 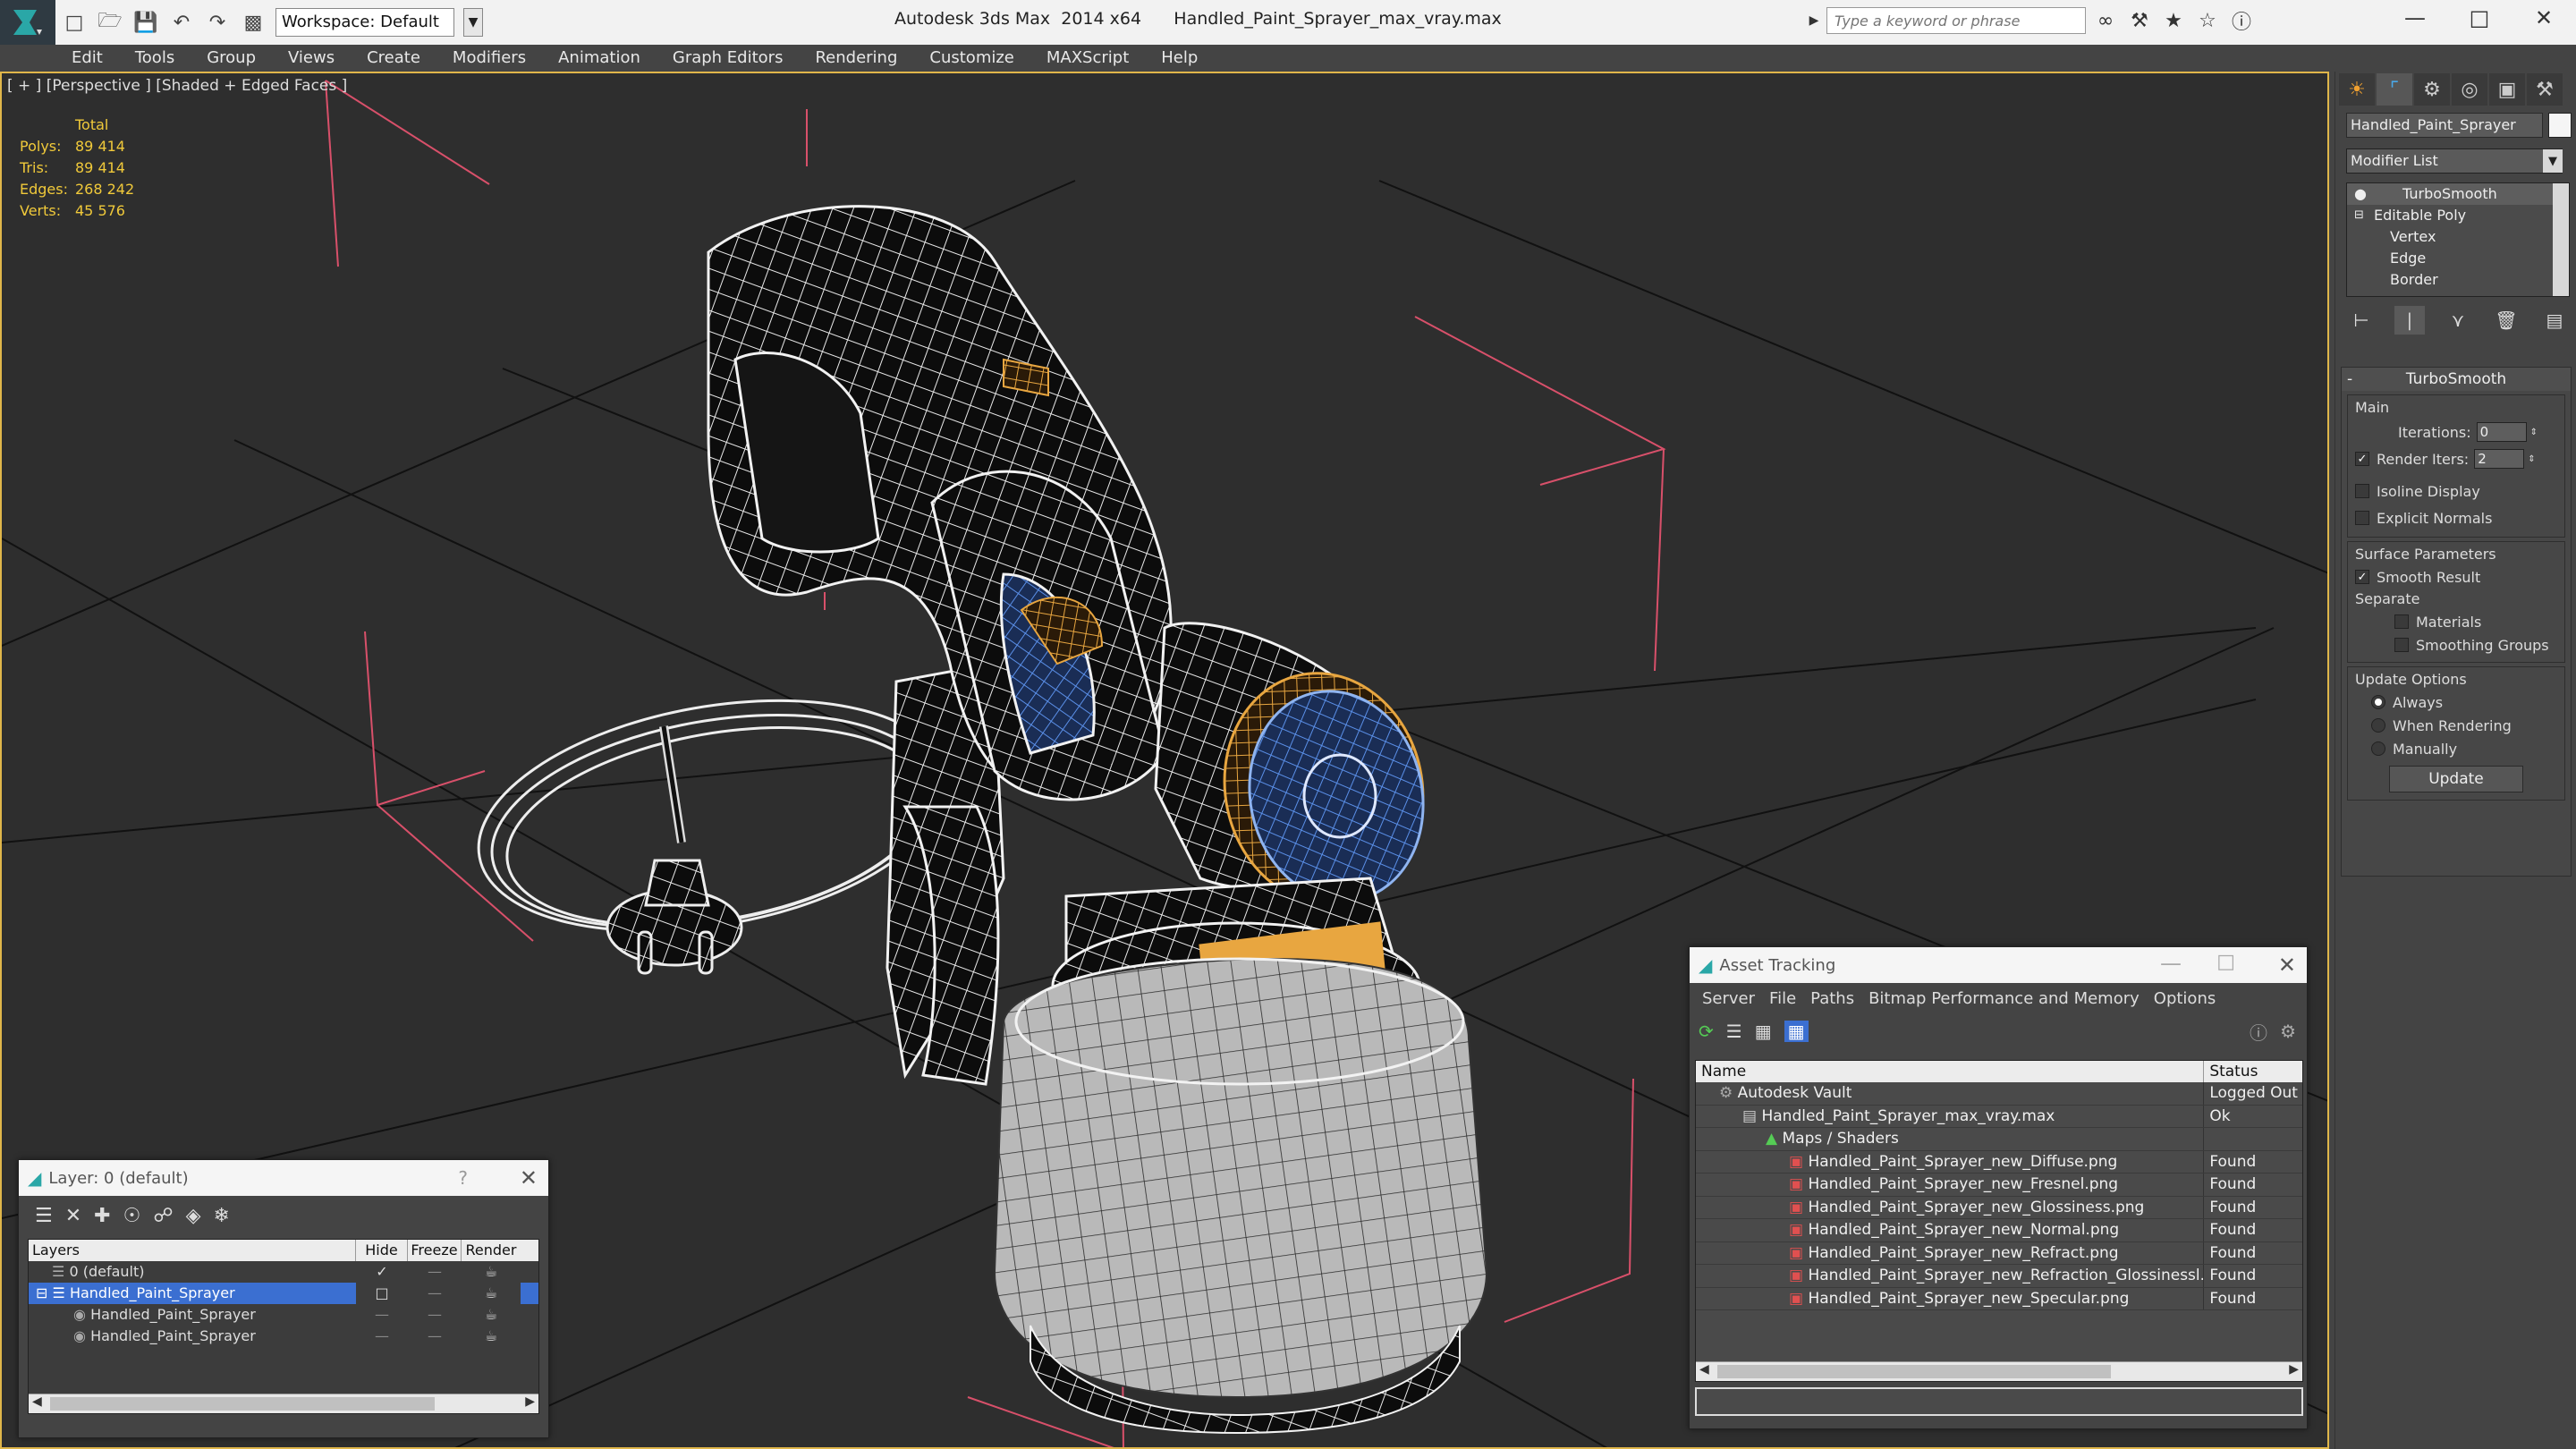 I want to click on modifier-list-select: Modifier List, so click(x=2454, y=161).